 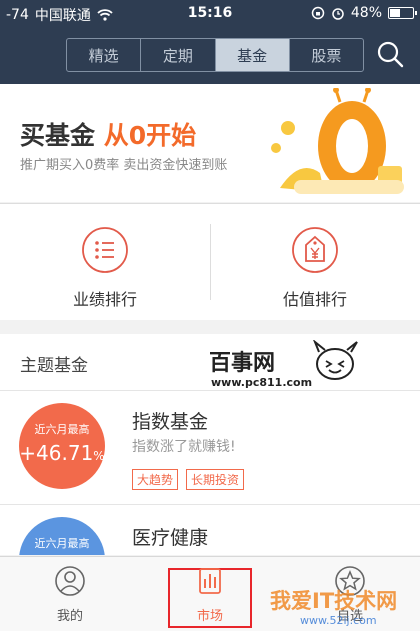 I want to click on tab-stocks: 股票, so click(x=326, y=55).